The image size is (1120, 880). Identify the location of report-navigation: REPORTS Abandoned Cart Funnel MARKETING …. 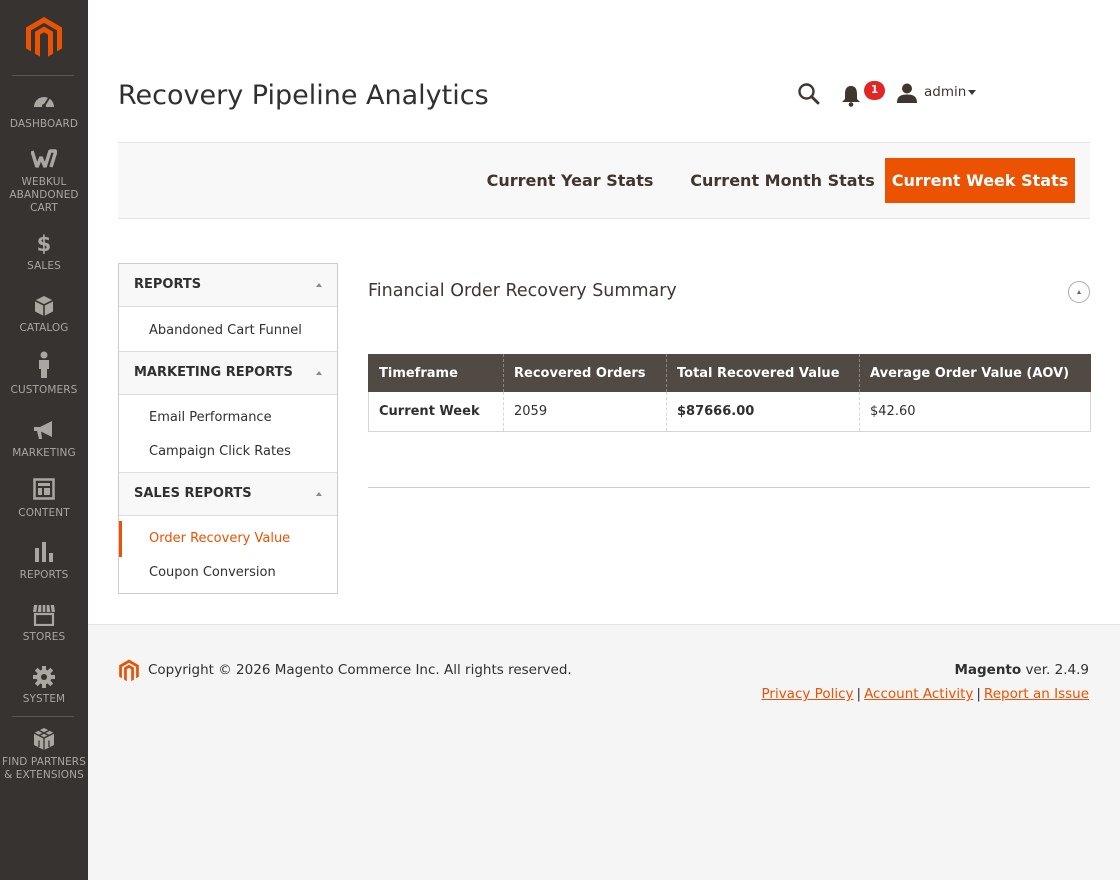
(228, 428).